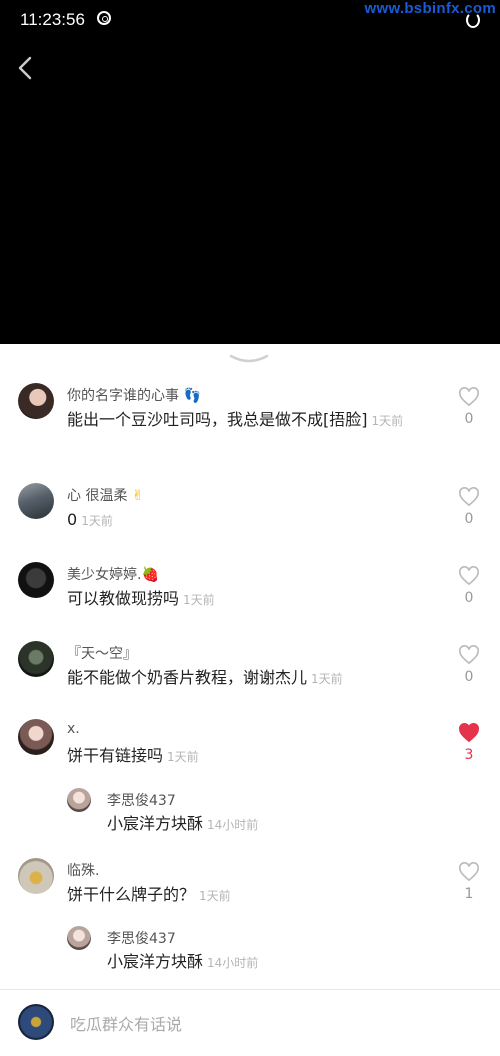  I want to click on strawberry-icon: 🍓, so click(150, 575).